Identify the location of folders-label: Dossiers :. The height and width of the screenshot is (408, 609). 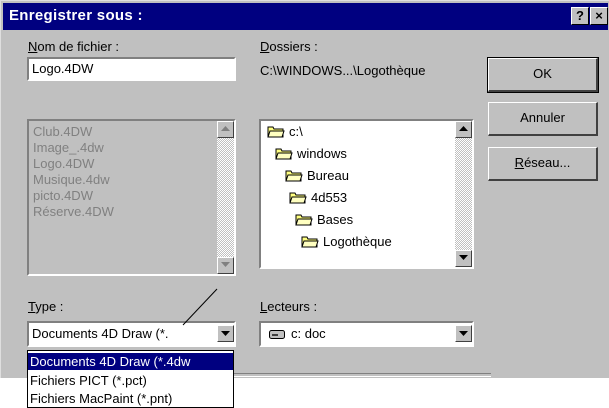
(289, 46).